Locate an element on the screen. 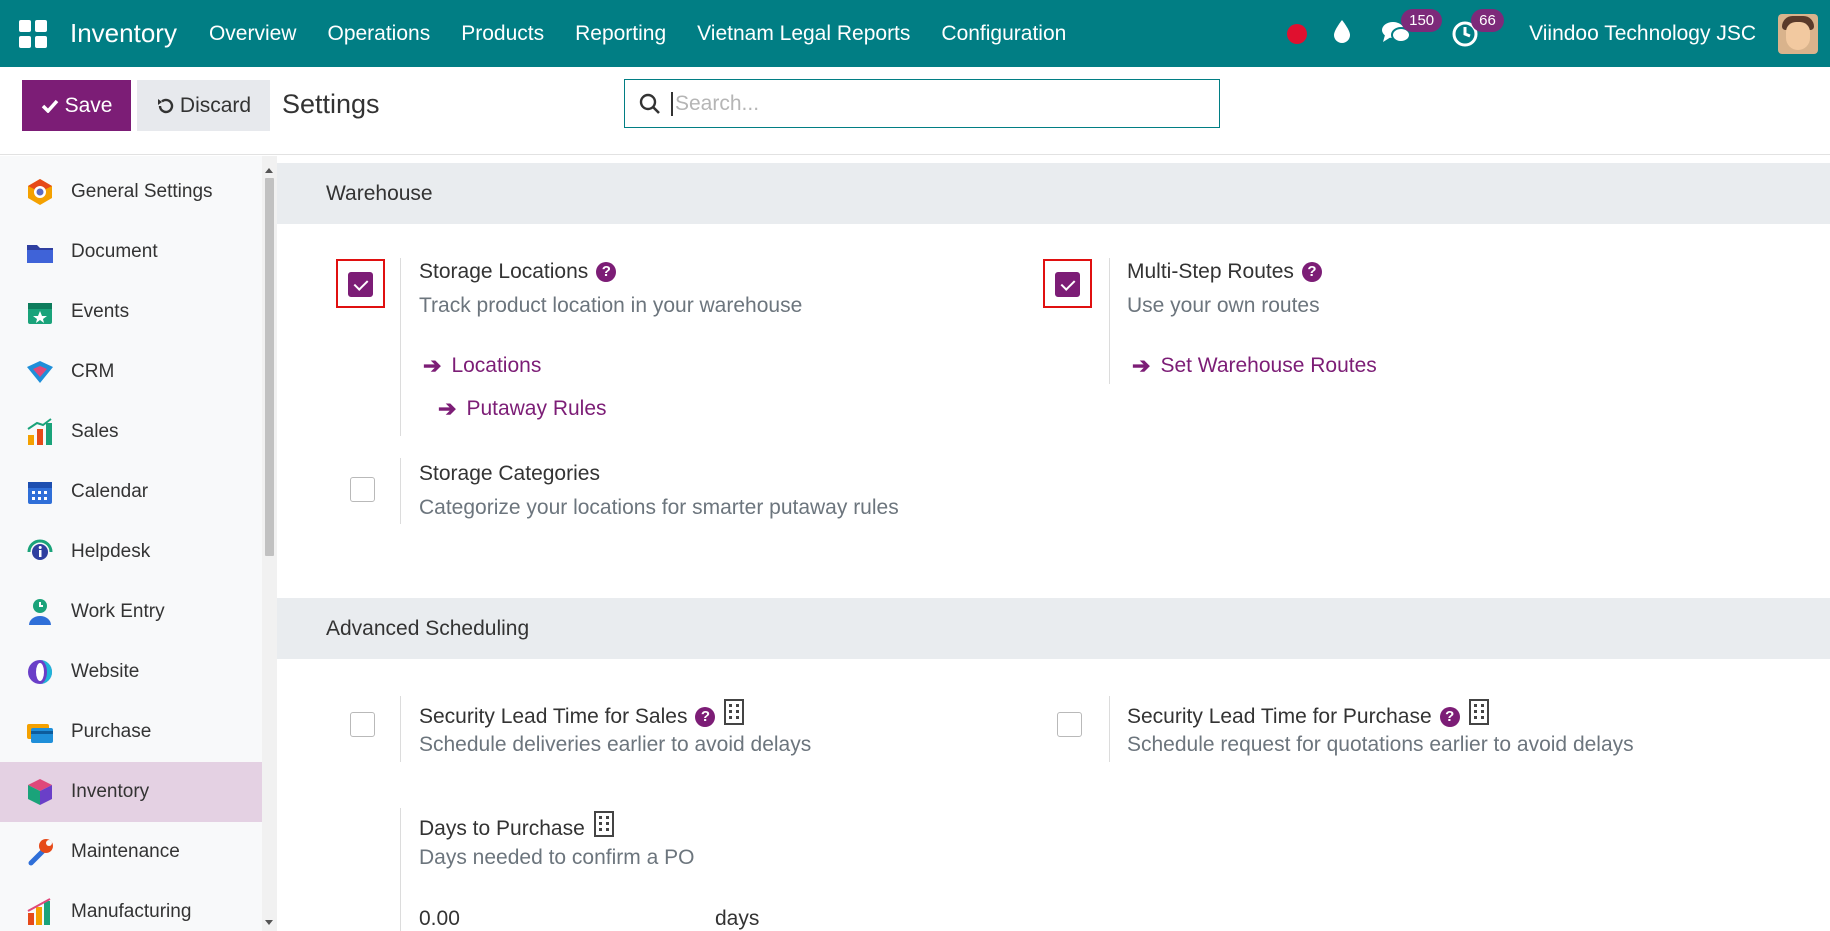  discard-label: Discard is located at coordinates (215, 105).